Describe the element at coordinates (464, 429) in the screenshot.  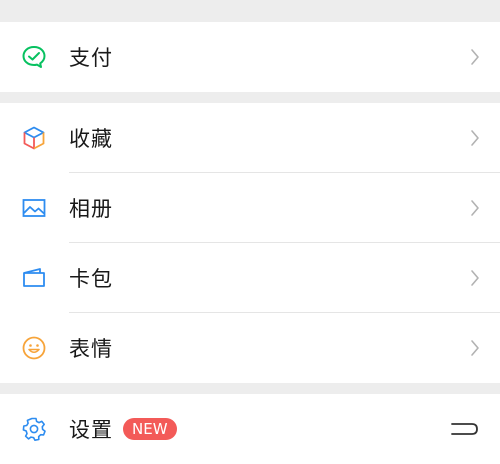
I see `swipe-hint-icon` at that location.